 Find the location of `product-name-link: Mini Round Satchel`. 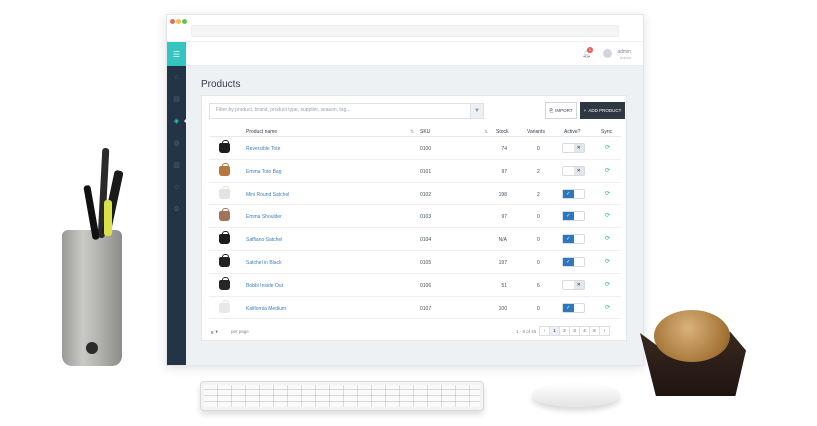

product-name-link: Mini Round Satchel is located at coordinates (267, 195).